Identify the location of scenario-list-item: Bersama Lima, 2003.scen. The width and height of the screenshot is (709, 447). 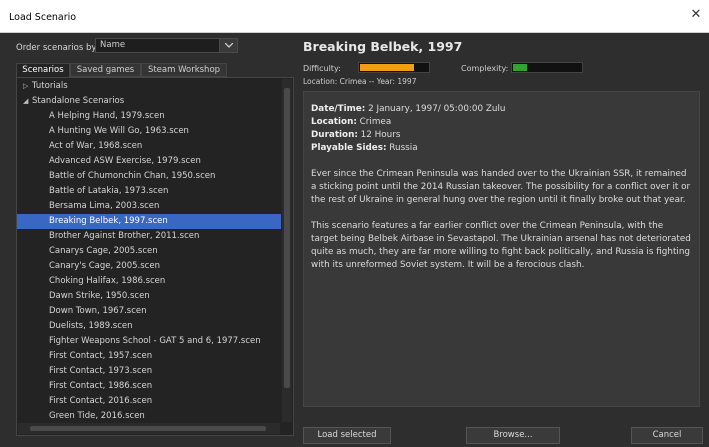
(149, 206).